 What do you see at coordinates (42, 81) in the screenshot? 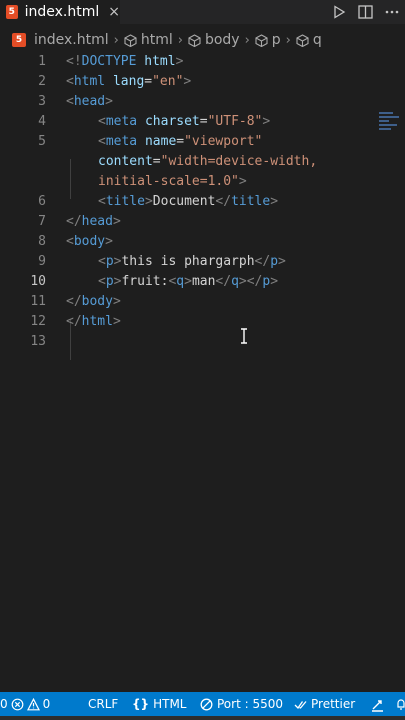
I see `line-number: 2` at bounding box center [42, 81].